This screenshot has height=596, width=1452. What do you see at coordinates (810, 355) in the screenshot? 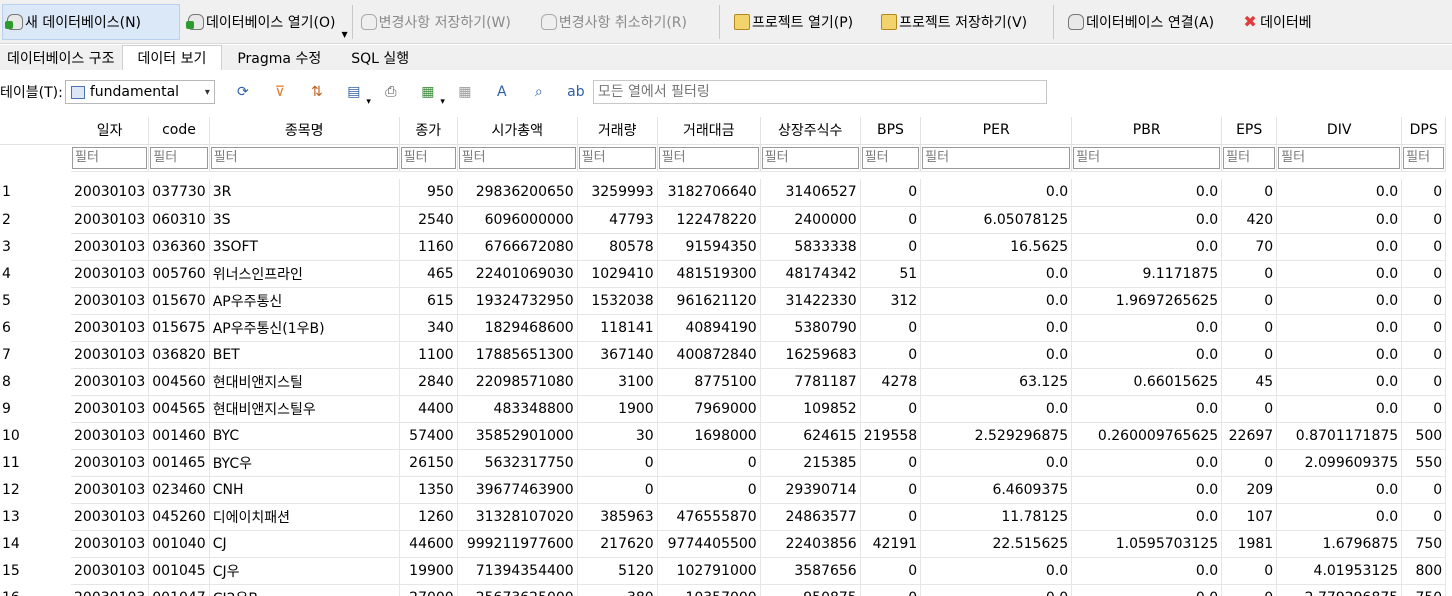
I see `table-cell: 16259683` at bounding box center [810, 355].